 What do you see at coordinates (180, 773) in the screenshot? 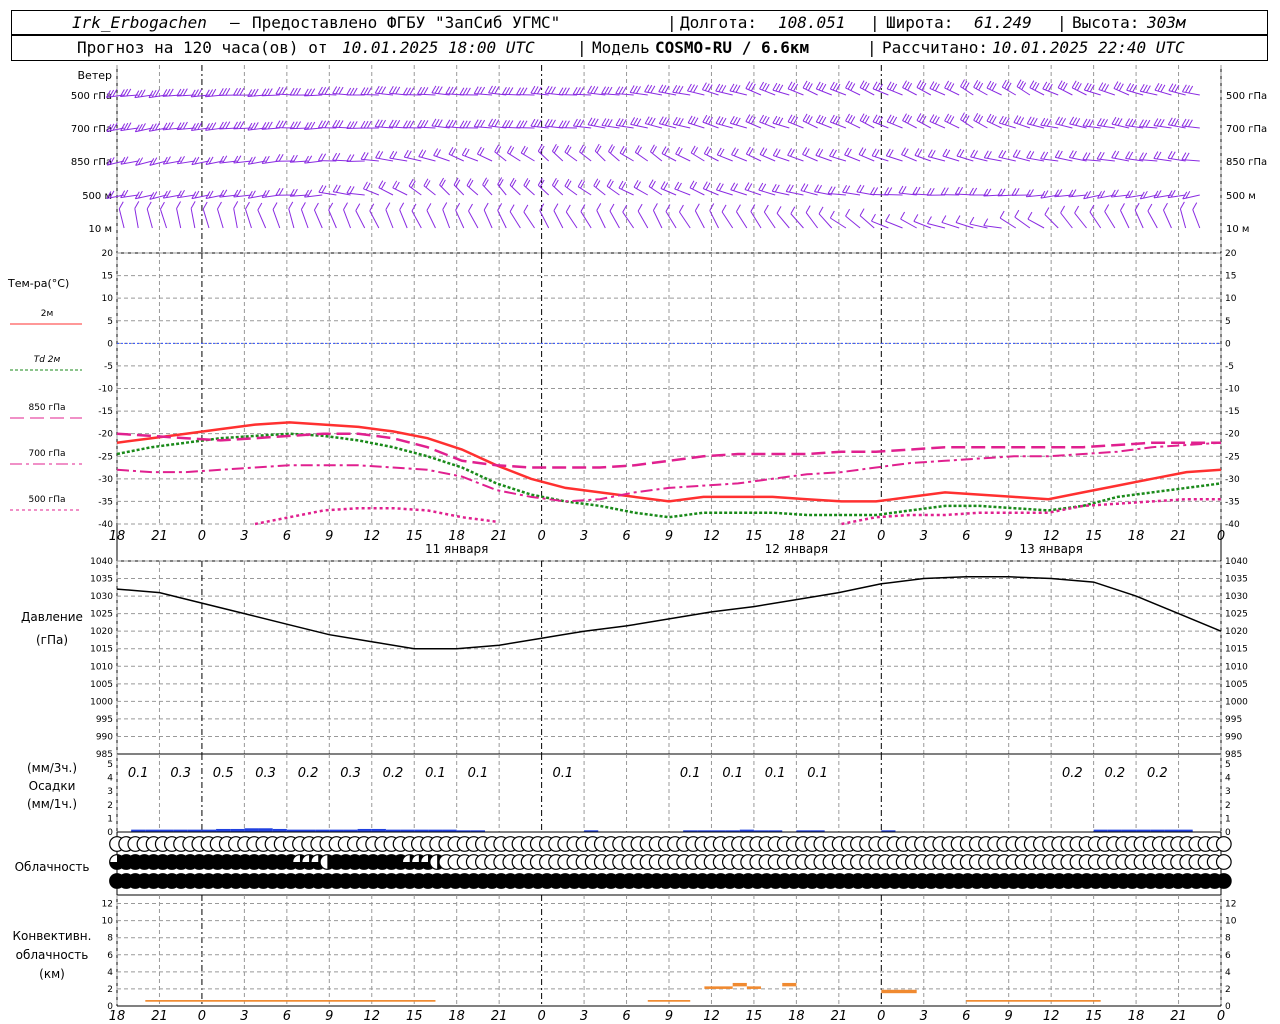
I see `precip-3h-label: 0.3` at bounding box center [180, 773].